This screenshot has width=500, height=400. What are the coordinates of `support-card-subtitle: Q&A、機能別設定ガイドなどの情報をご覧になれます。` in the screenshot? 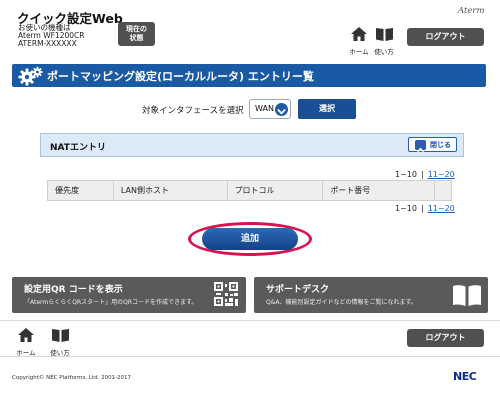 It's located at (341, 302).